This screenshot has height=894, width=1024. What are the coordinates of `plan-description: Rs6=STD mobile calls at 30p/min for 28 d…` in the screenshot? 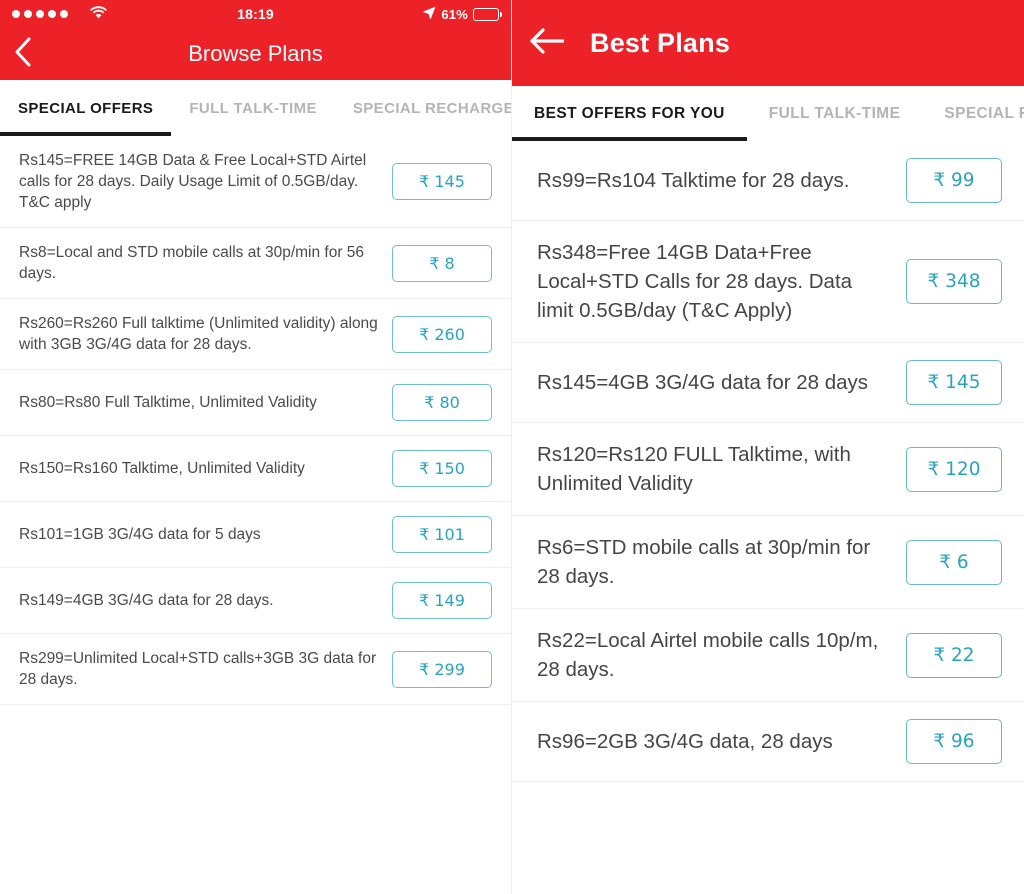 It's located at (704, 562).